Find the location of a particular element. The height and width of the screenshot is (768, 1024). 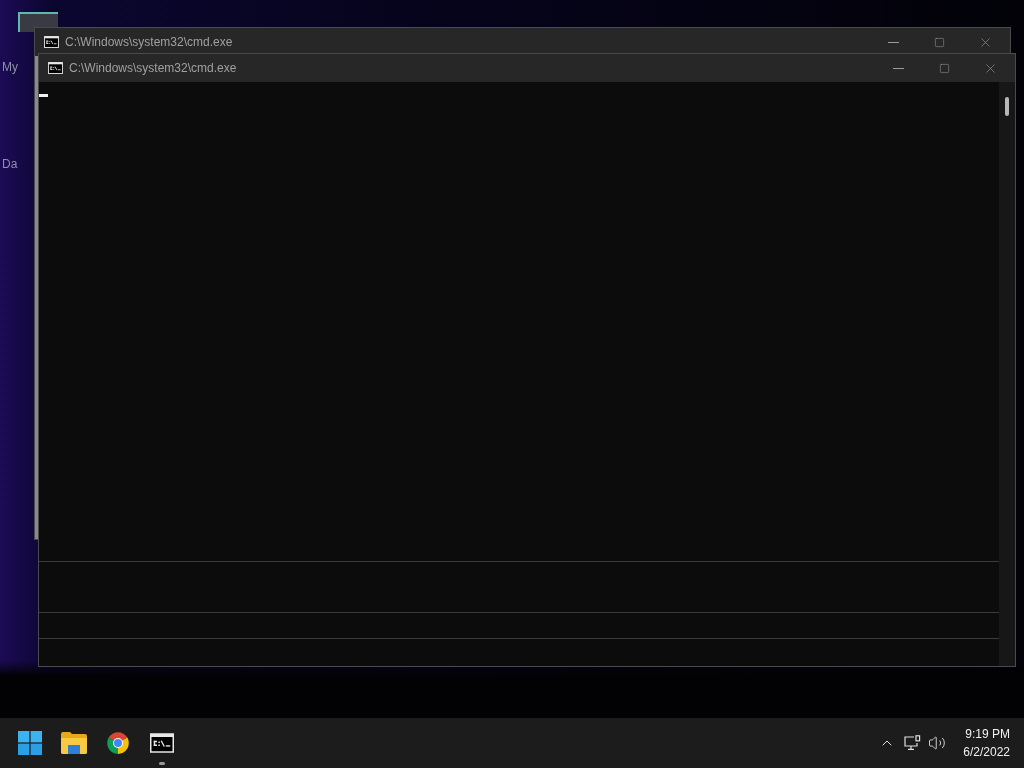

text-cursor is located at coordinates (43, 95).